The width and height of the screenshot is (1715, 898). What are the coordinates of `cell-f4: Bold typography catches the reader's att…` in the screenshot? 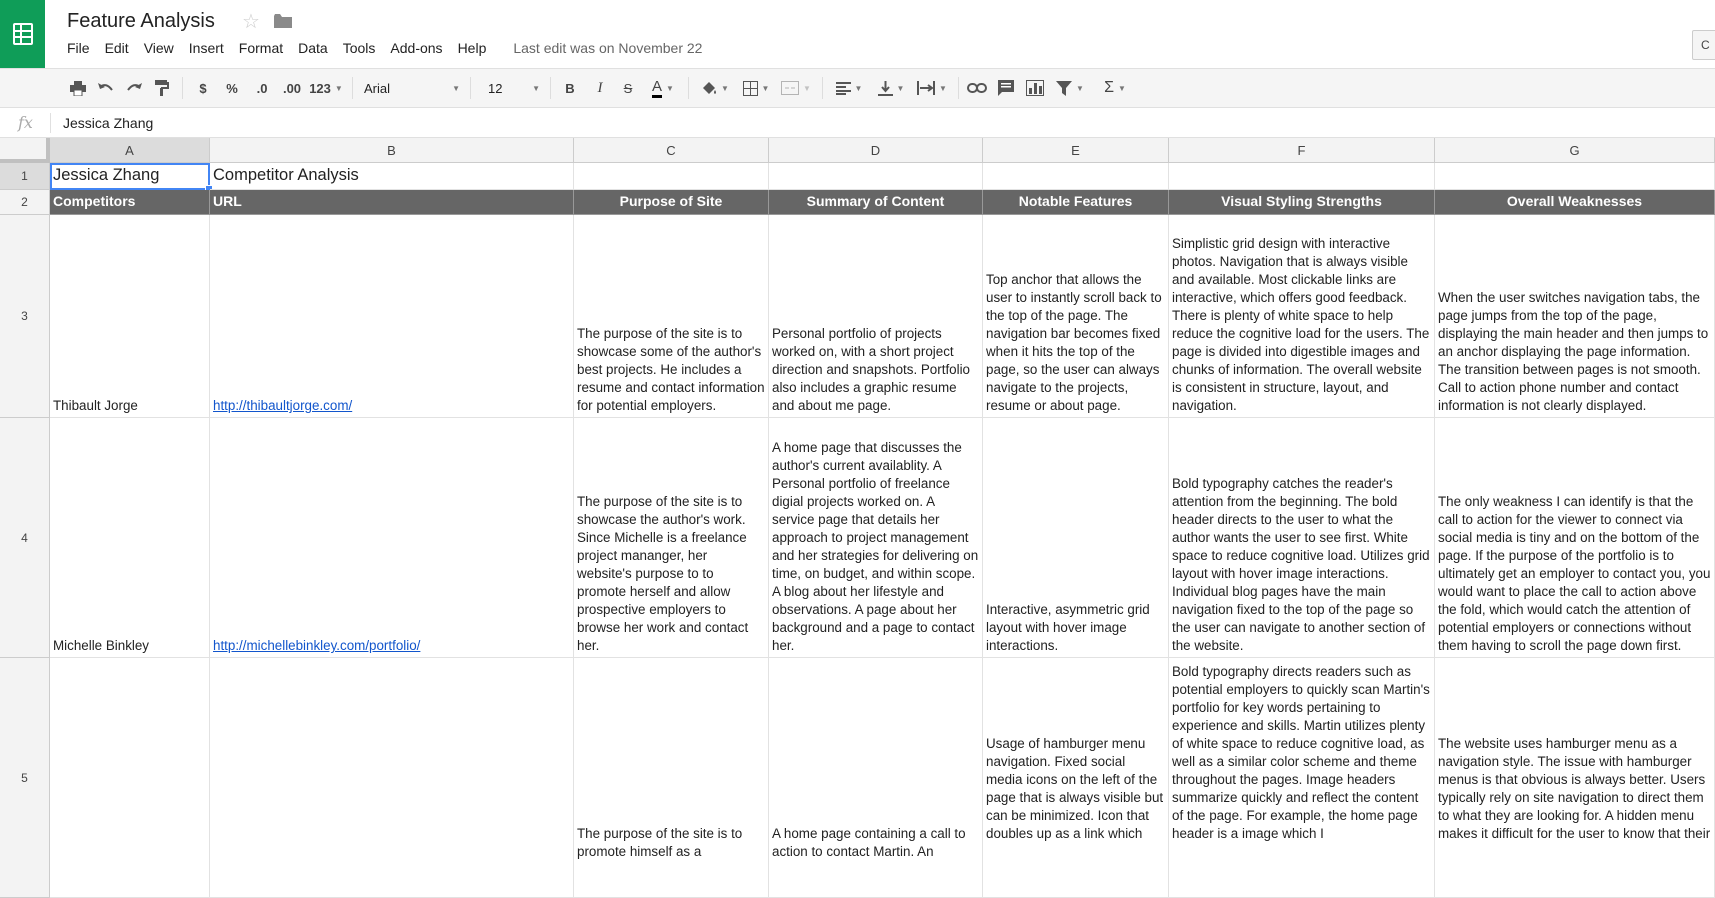 It's located at (1302, 538).